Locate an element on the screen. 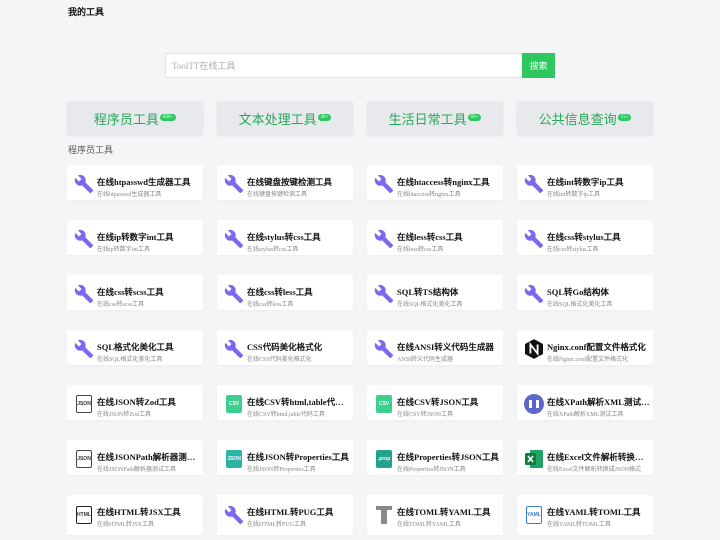 This screenshot has height=540, width=720. tool-card: 在线XPath解析XML测试工具 在线XPath解析XML测试工具 is located at coordinates (585, 402).